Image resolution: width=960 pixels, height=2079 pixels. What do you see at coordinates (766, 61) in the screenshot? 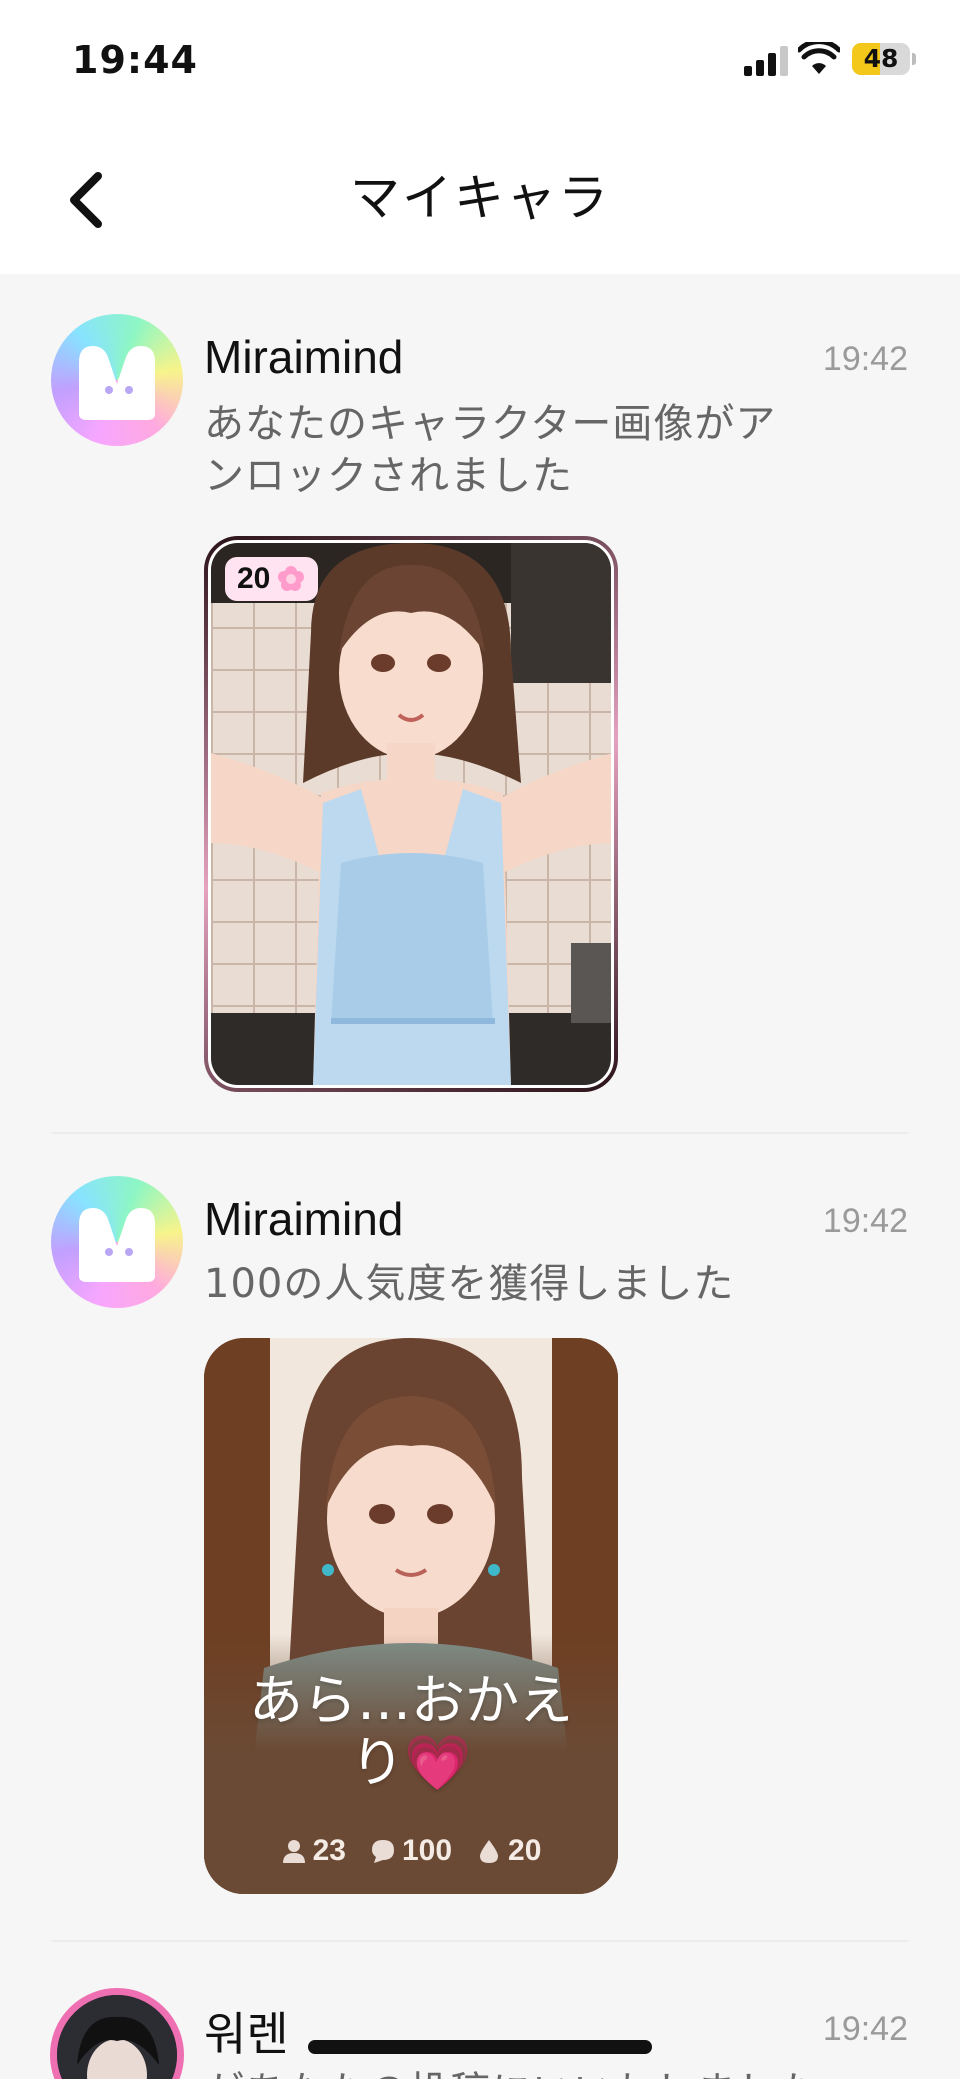
I see `cellular-signal-icon` at bounding box center [766, 61].